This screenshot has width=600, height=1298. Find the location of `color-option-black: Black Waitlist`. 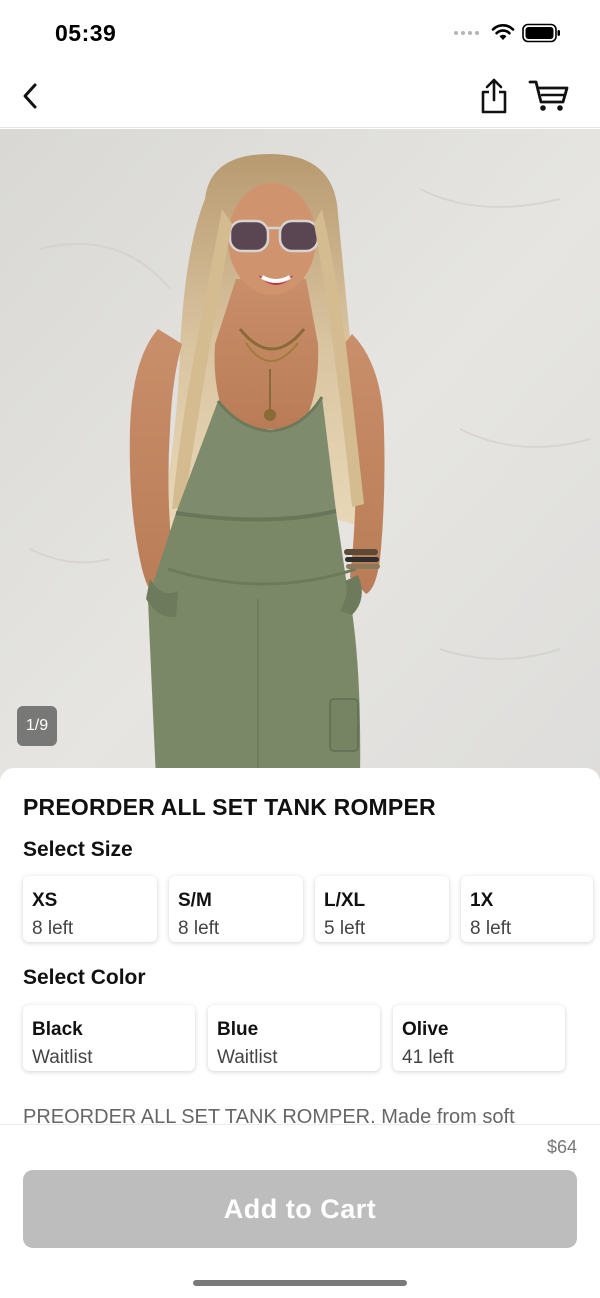

color-option-black: Black Waitlist is located at coordinates (109, 1038).